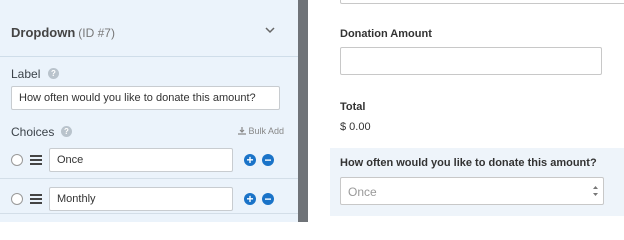  Describe the element at coordinates (362, 192) in the screenshot. I see `select-value: Once` at that location.